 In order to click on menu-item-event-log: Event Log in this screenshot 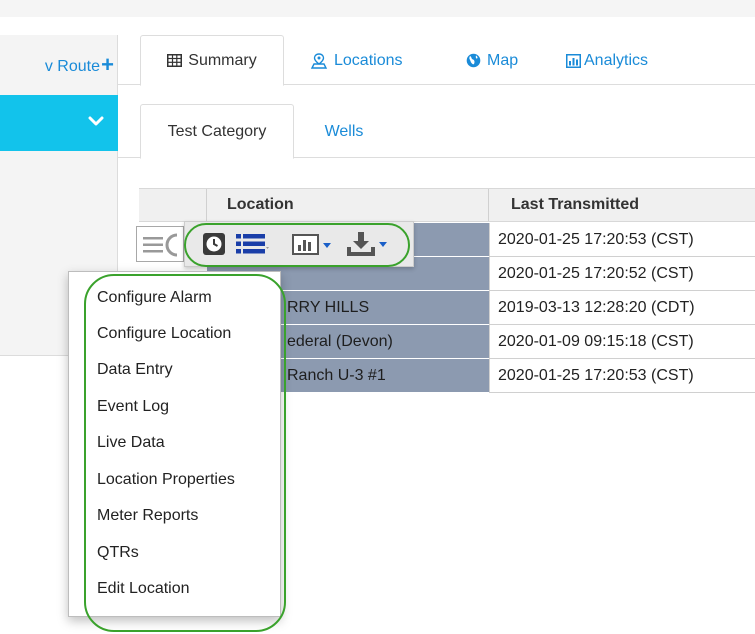, I will do `click(133, 407)`.